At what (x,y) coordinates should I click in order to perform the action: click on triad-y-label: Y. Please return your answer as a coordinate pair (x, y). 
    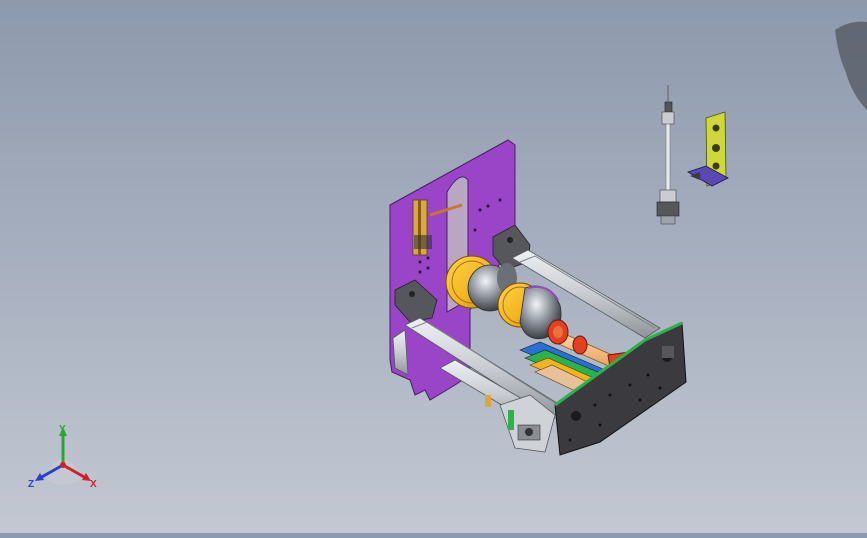
    Looking at the image, I should click on (62, 429).